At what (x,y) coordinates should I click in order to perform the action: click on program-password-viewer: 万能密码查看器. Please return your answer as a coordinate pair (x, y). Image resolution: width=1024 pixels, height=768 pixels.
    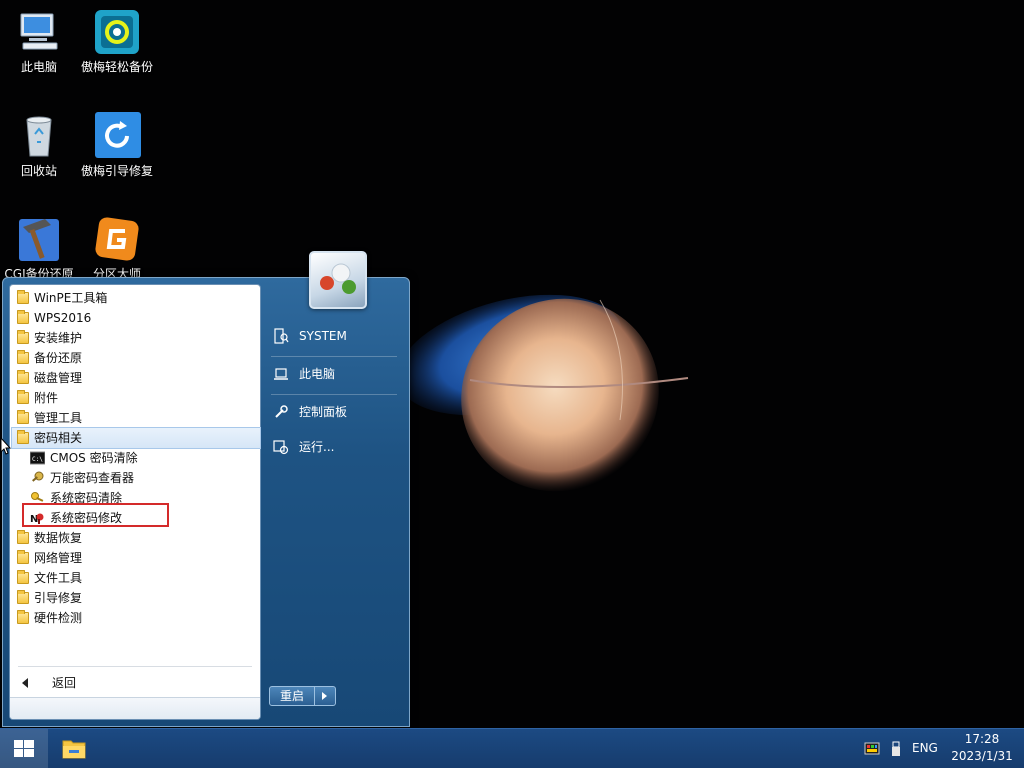
    Looking at the image, I should click on (136, 478).